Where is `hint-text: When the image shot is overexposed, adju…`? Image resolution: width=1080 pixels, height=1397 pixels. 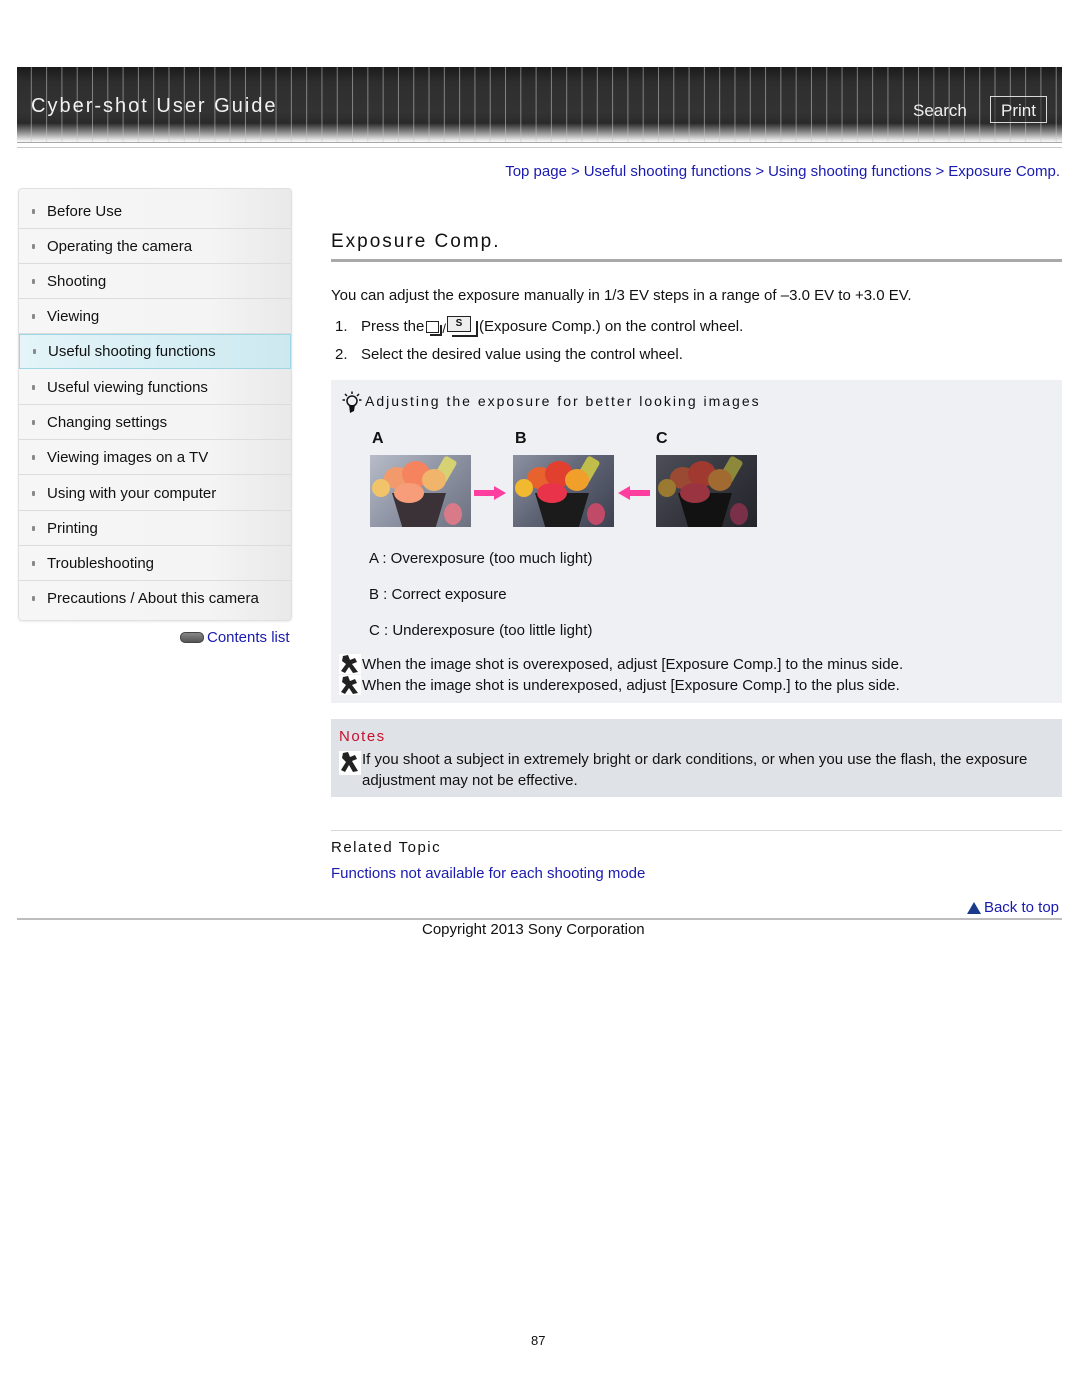 hint-text: When the image shot is overexposed, adju… is located at coordinates (633, 664).